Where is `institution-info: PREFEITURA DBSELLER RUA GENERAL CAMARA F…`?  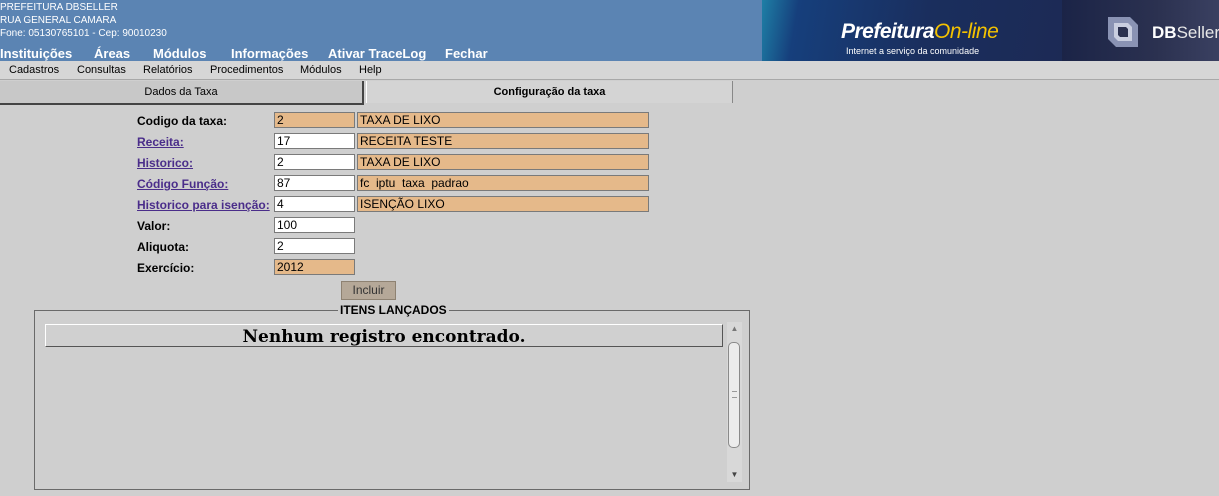 institution-info: PREFEITURA DBSELLER RUA GENERAL CAMARA F… is located at coordinates (83, 20).